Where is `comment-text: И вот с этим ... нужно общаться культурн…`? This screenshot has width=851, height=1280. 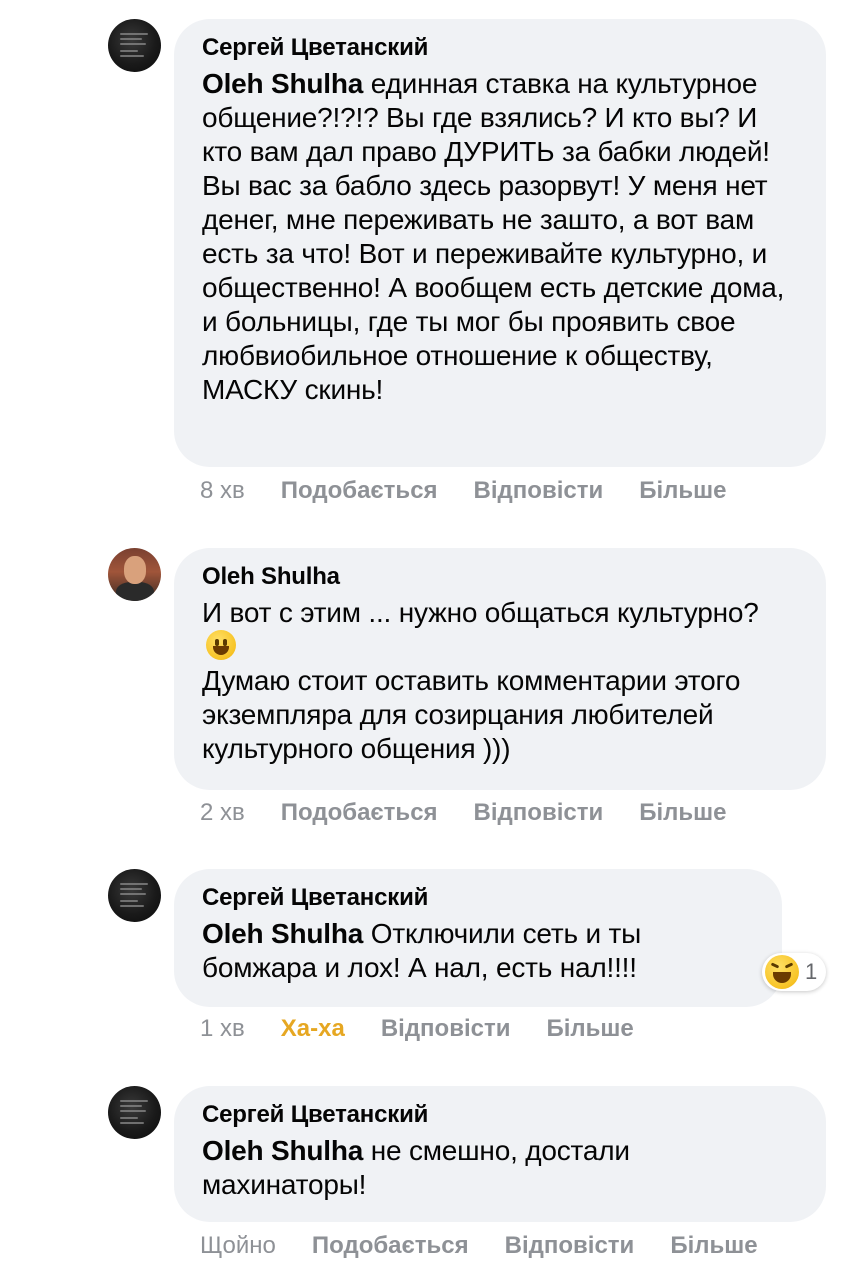 comment-text: И вот с этим ... нужно общаться культурн… is located at coordinates (500, 681).